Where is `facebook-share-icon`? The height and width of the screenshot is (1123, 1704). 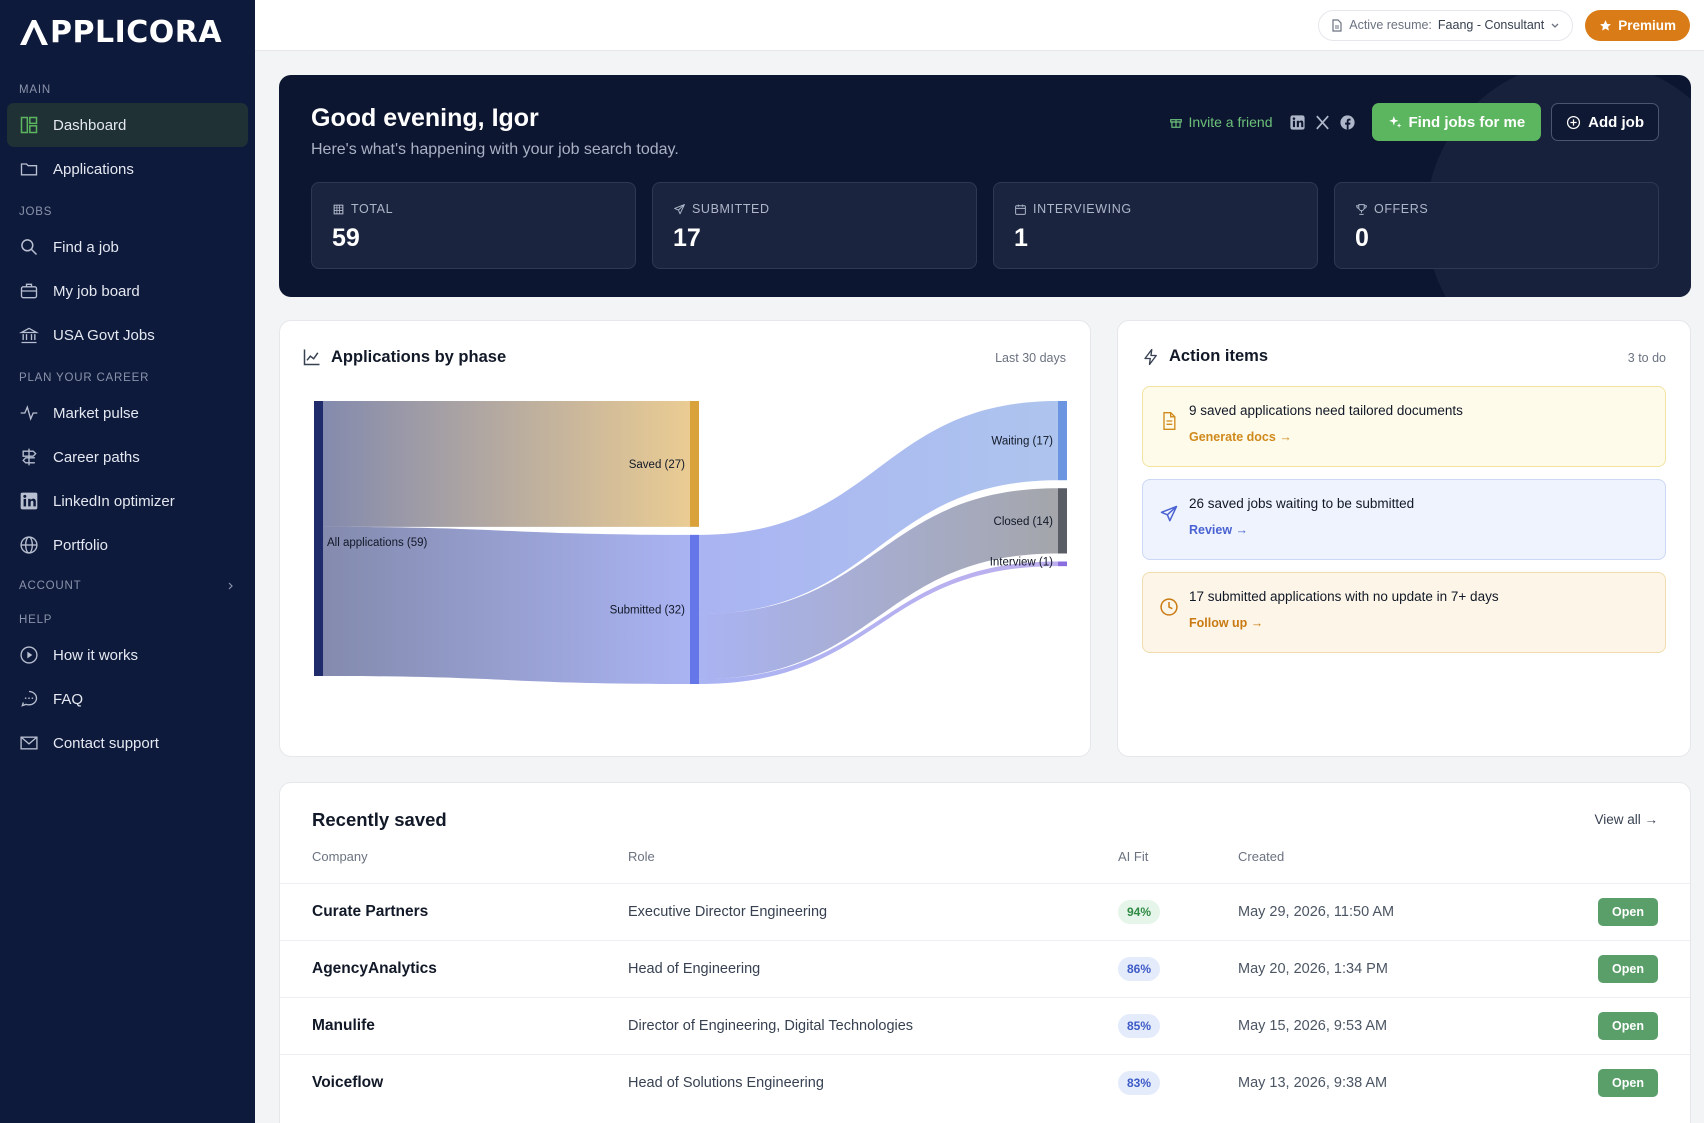
facebook-share-icon is located at coordinates (1347, 122).